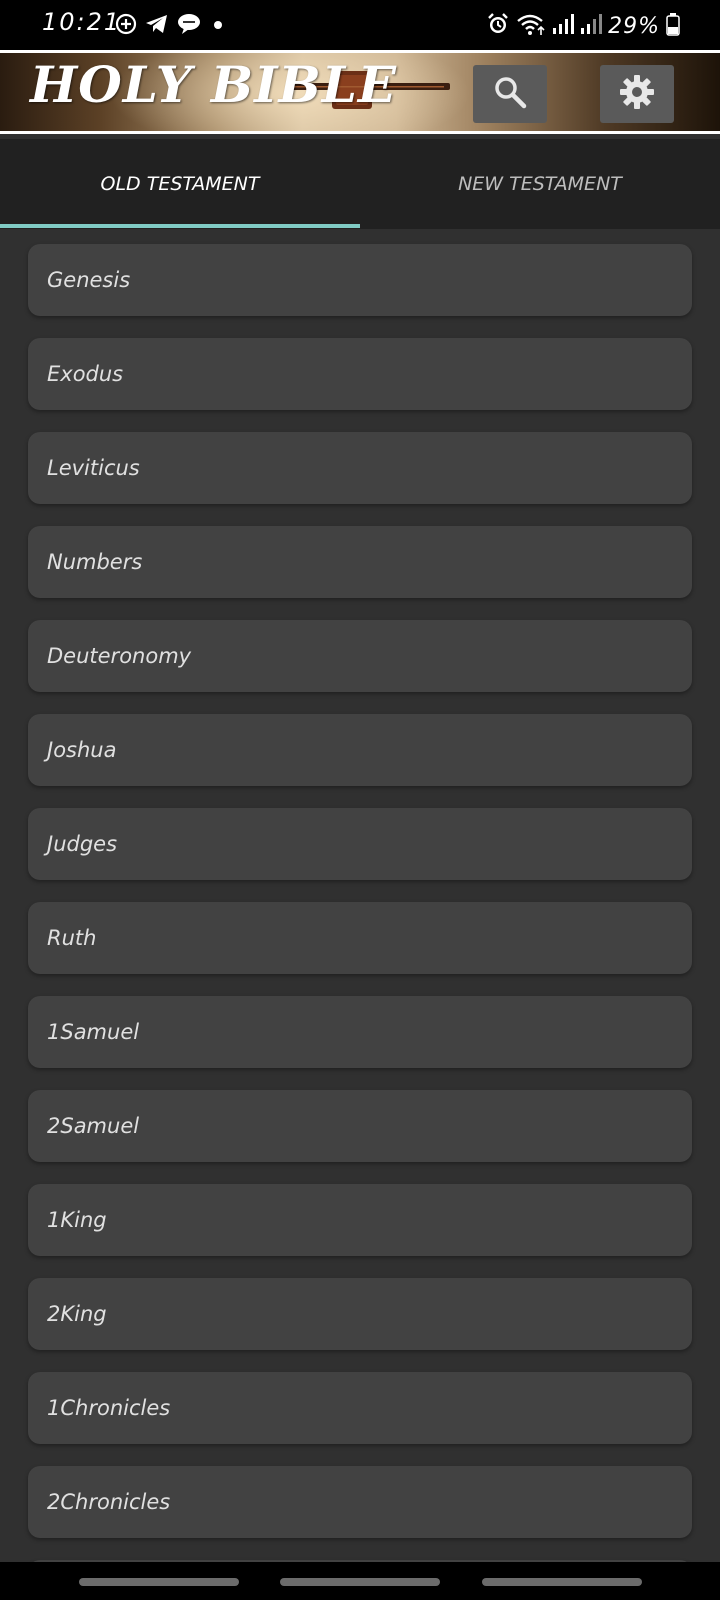 This screenshot has width=720, height=1600. I want to click on book-label: 1Chronicles, so click(109, 1408).